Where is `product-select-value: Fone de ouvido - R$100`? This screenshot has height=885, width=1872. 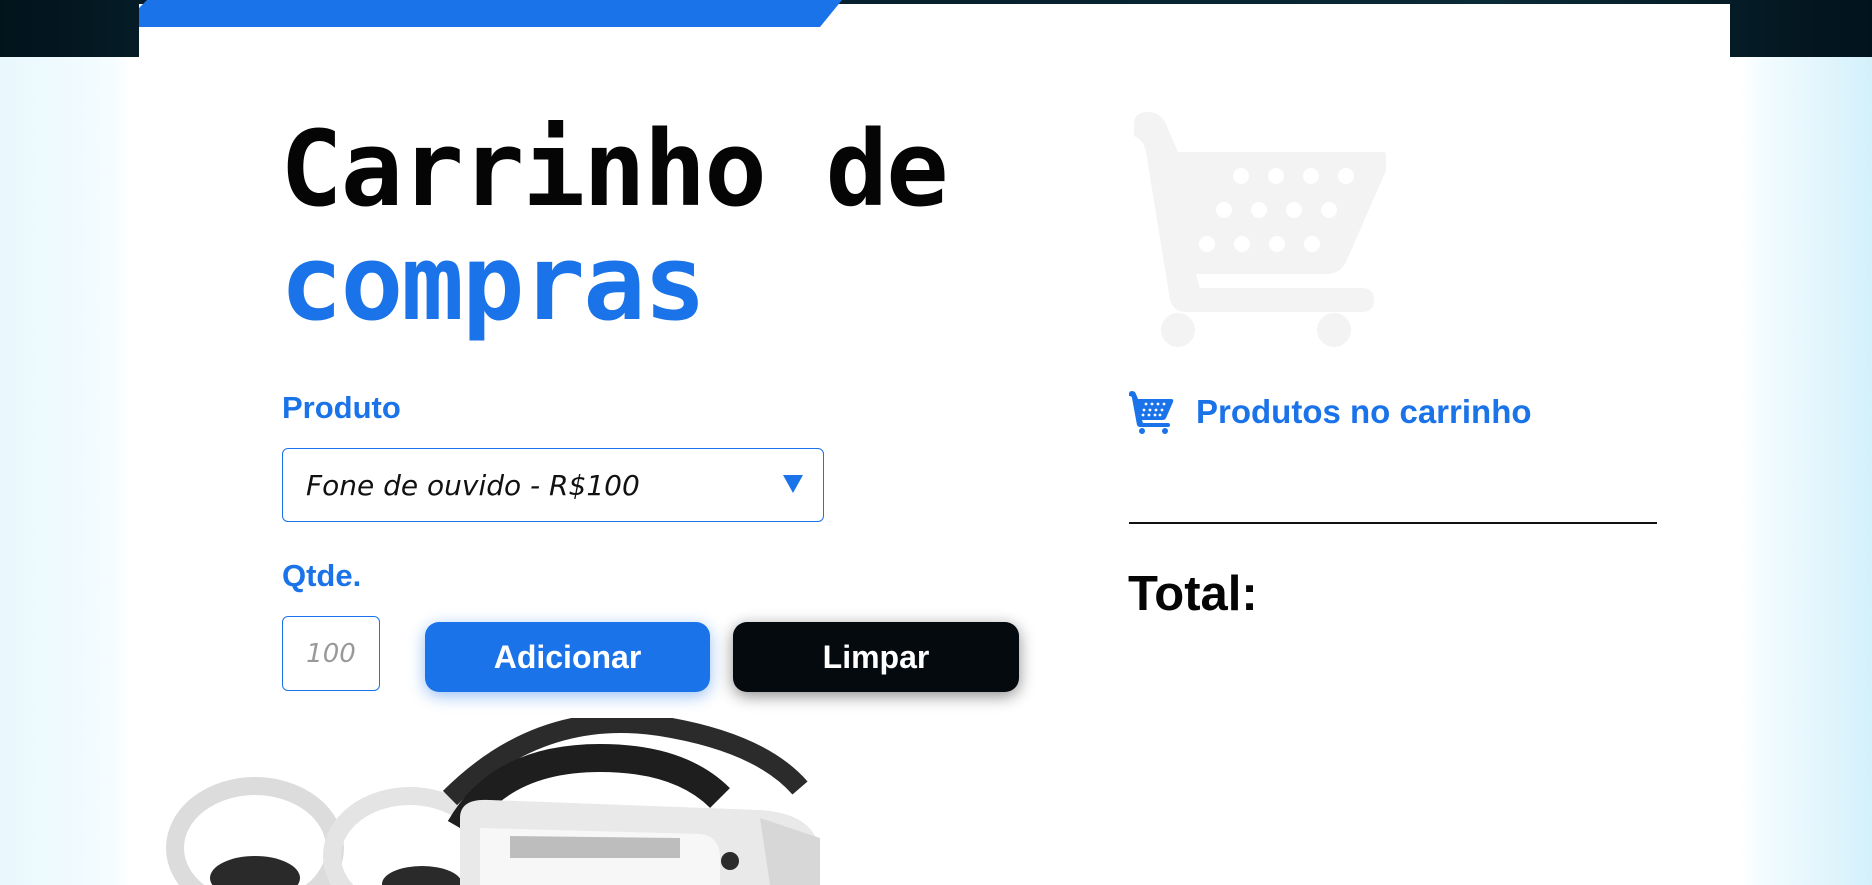 product-select-value: Fone de ouvido - R$100 is located at coordinates (473, 485).